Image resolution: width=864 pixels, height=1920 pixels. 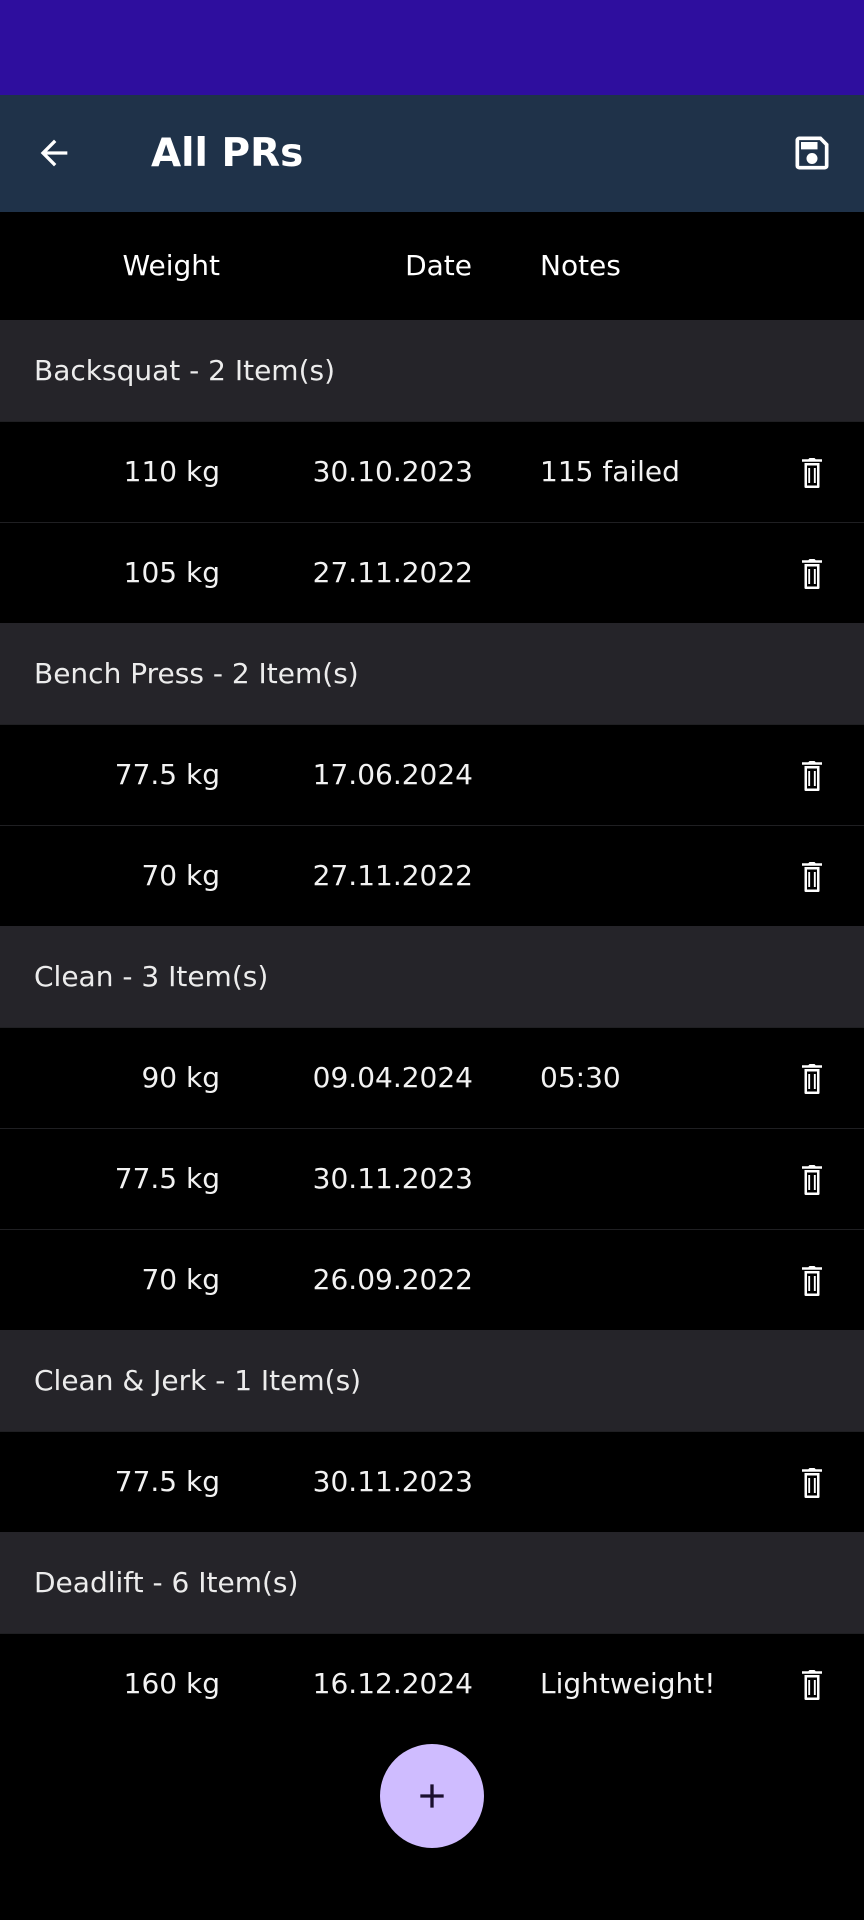 I want to click on page-title: All PRs, so click(x=227, y=153).